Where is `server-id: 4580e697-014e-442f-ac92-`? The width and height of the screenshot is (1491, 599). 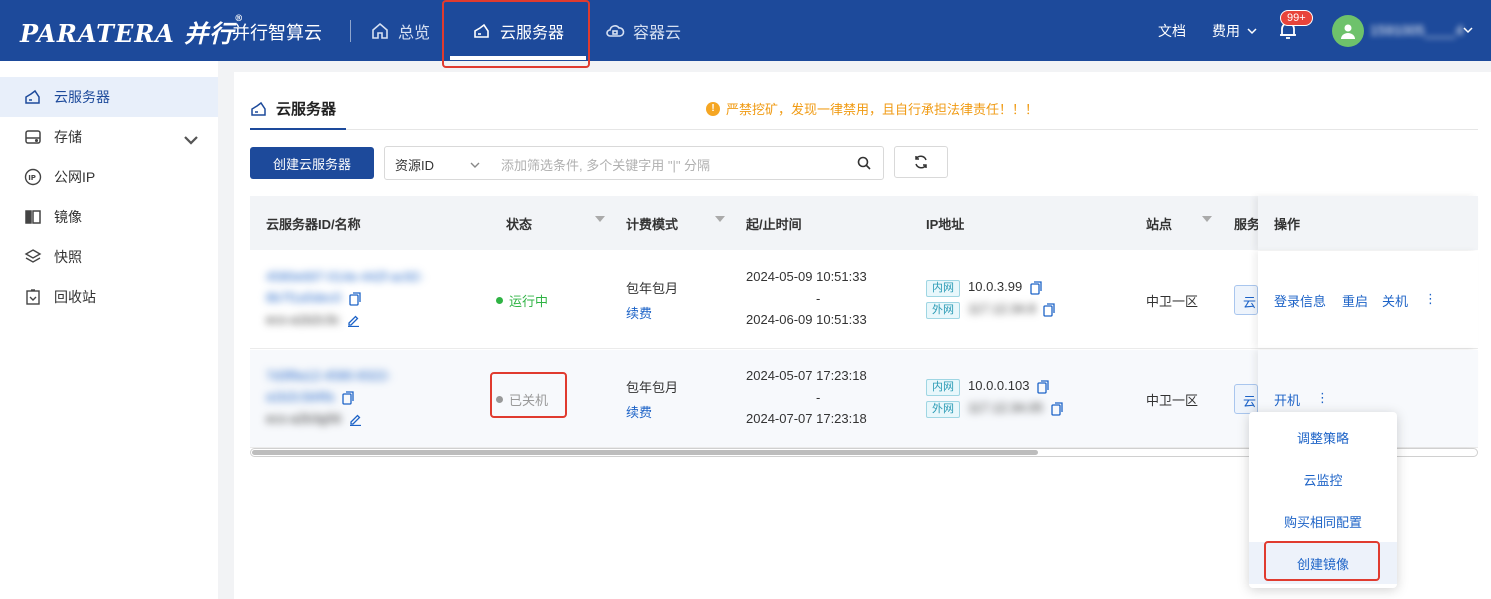
server-id: 4580e697-014e-442f-ac92- is located at coordinates (345, 276).